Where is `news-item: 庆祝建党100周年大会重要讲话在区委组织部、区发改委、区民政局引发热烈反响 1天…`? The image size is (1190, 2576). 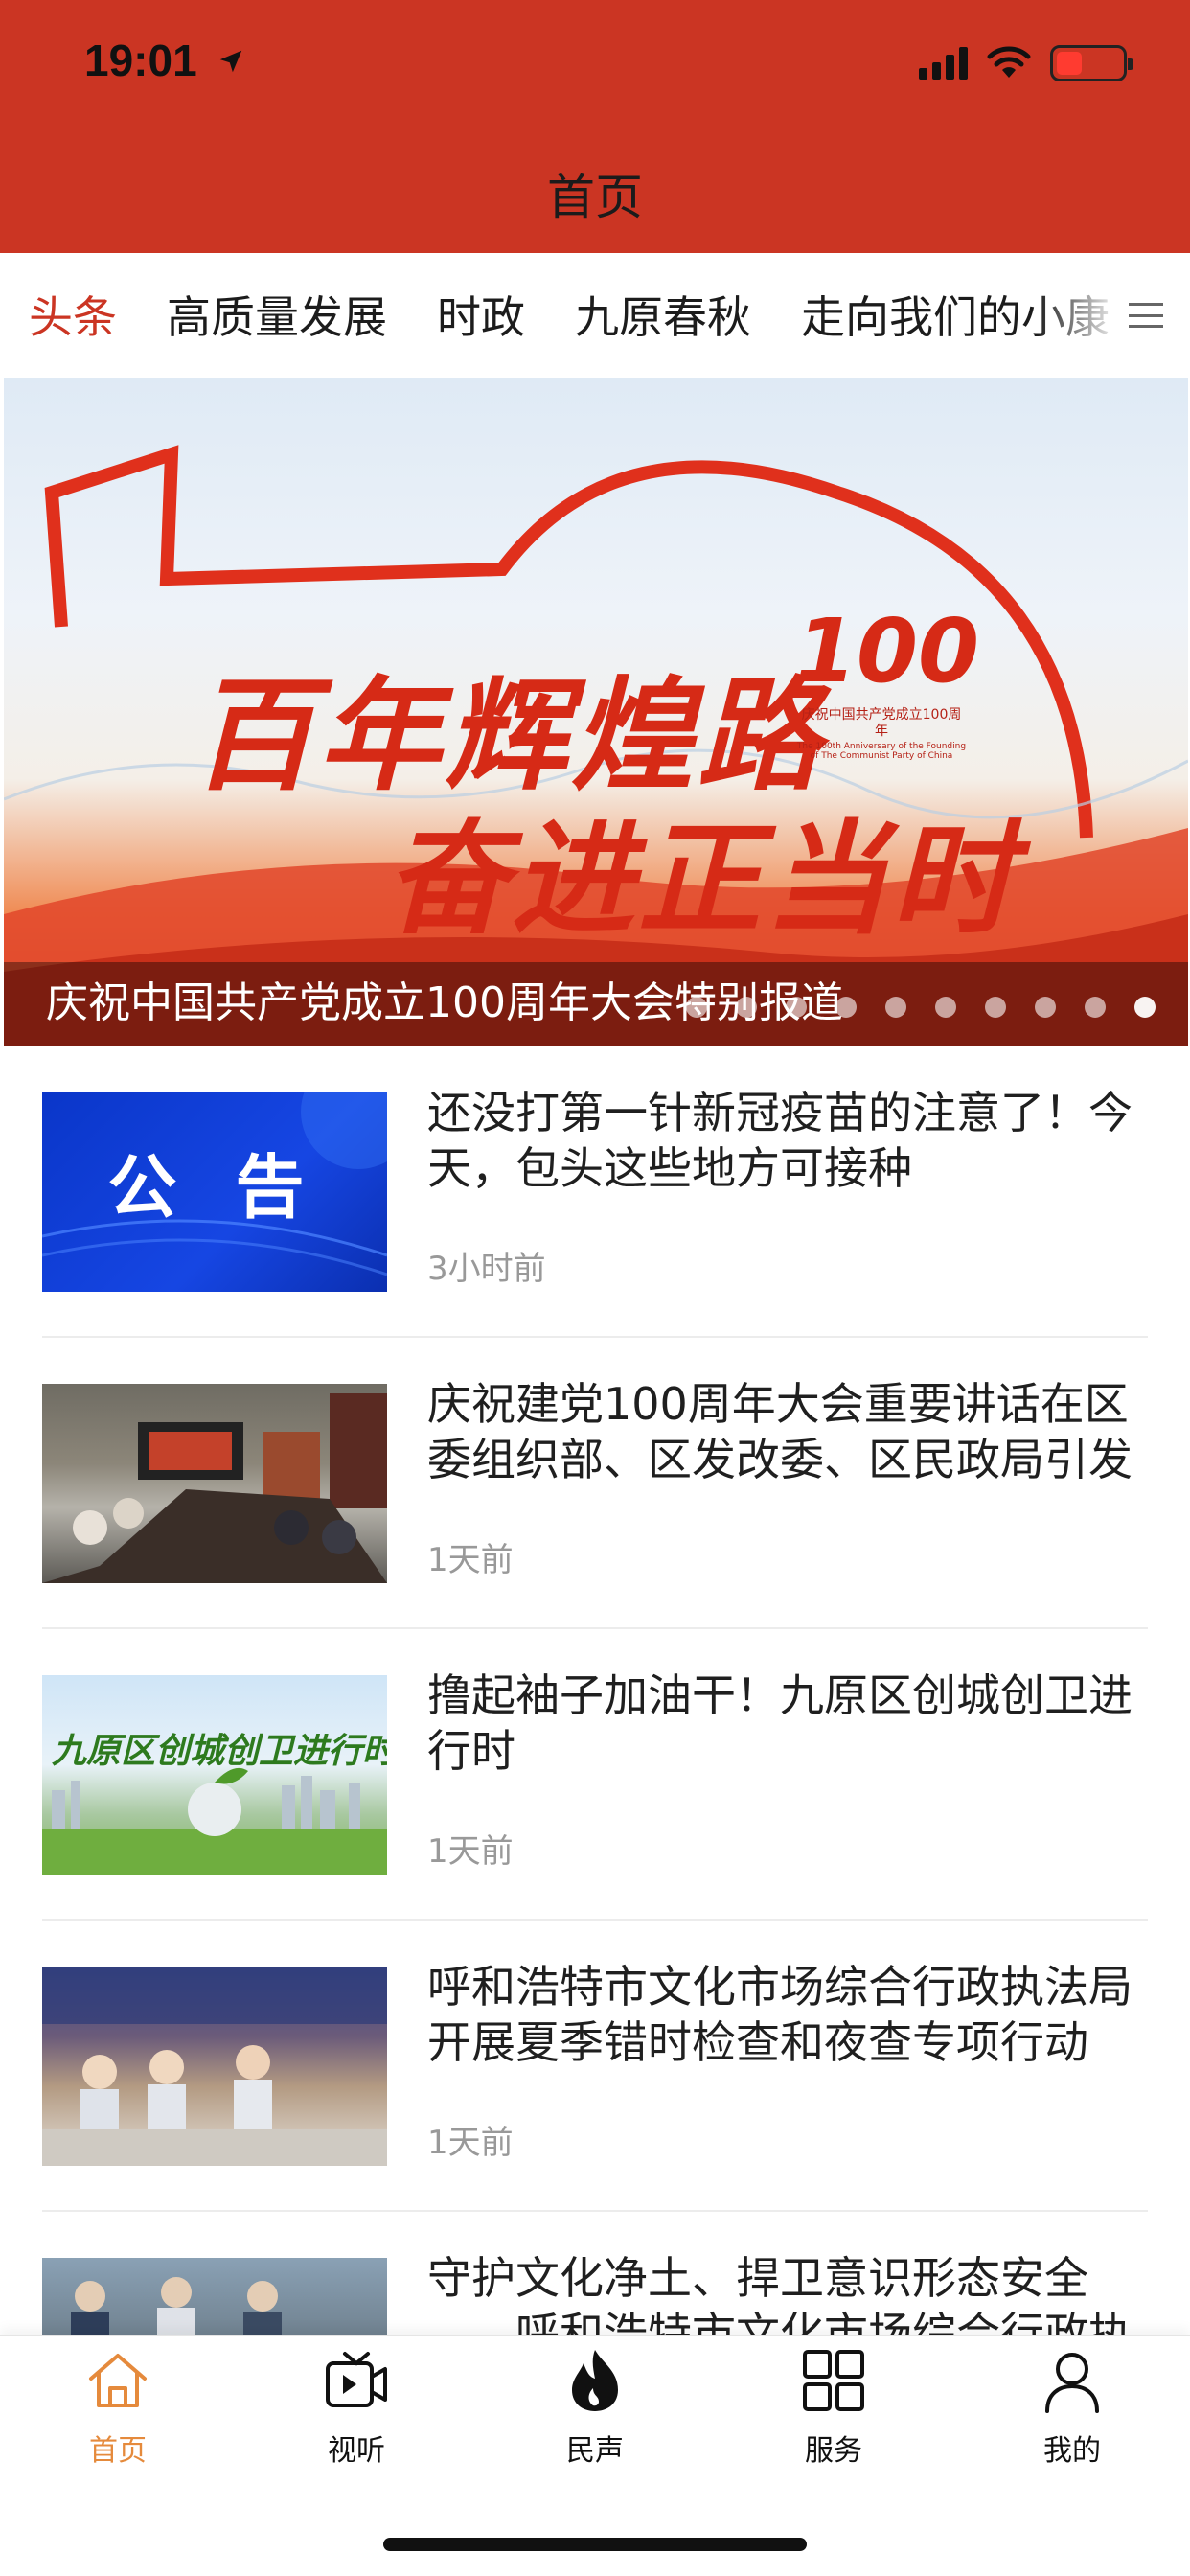
news-item: 庆祝建党100周年大会重要讲话在区委组织部、区发改委、区民政局引发热烈反响 1天… is located at coordinates (595, 1483).